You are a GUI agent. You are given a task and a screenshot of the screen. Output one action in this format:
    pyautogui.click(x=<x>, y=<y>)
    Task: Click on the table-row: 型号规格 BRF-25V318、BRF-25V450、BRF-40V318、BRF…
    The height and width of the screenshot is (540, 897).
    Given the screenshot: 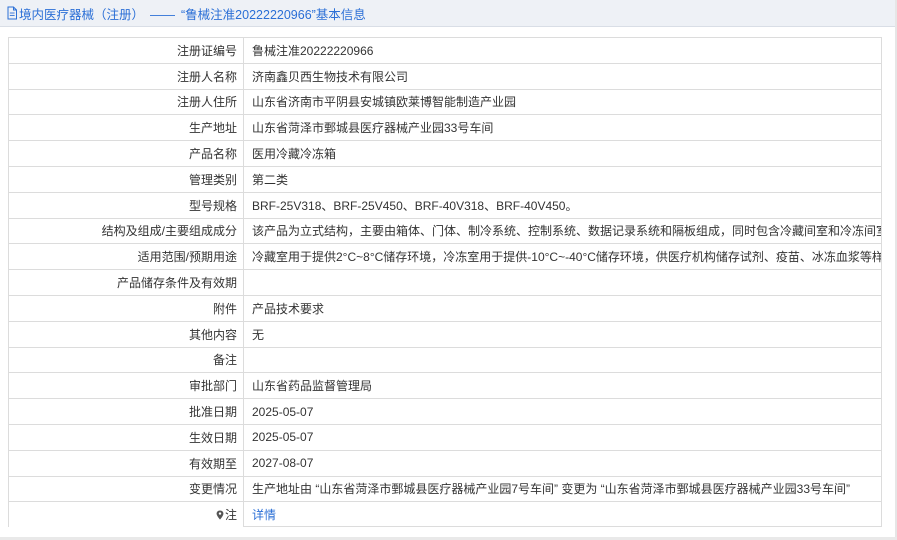 What is the action you would take?
    pyautogui.click(x=445, y=205)
    